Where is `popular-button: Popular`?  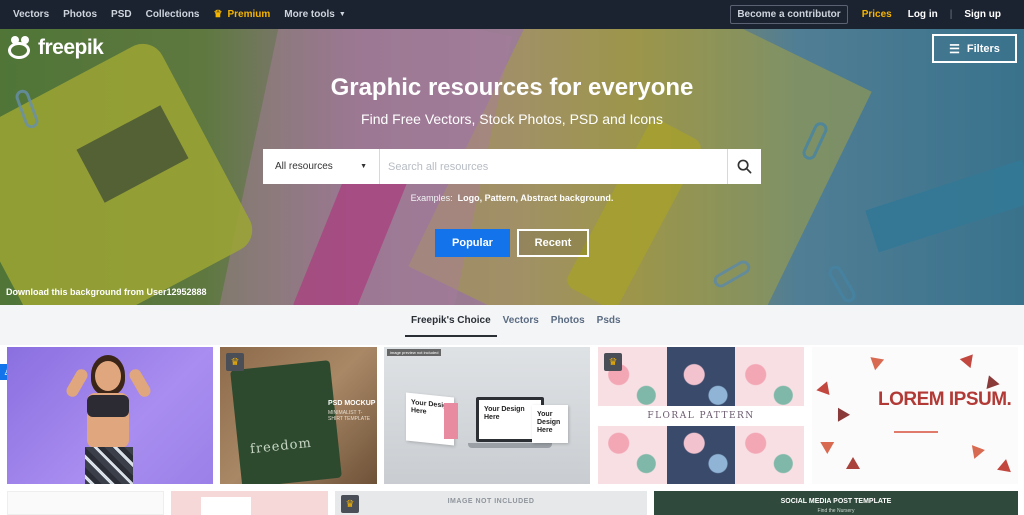 popular-button: Popular is located at coordinates (472, 243).